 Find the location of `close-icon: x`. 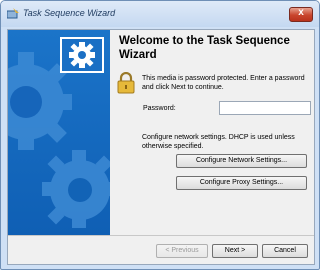

close-icon: x is located at coordinates (301, 12).